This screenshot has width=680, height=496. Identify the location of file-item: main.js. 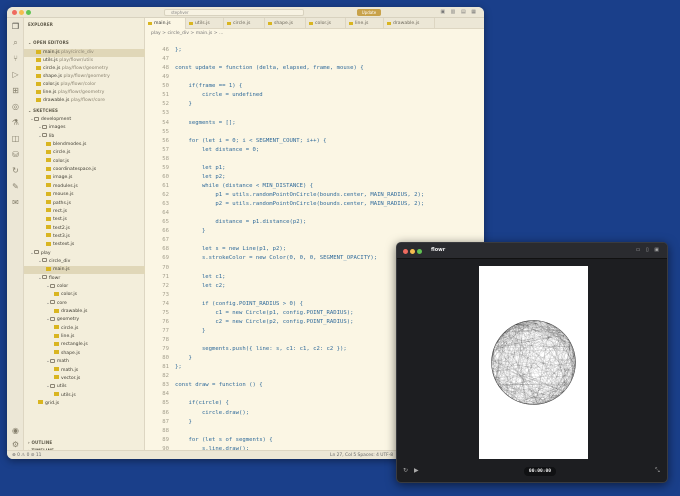
(84, 270).